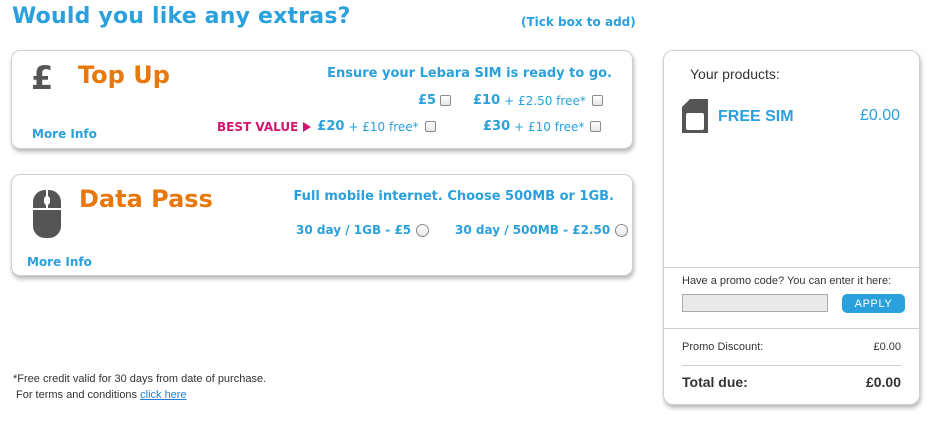 The height and width of the screenshot is (432, 935). I want to click on terms-footnote: For terms and conditions click here, so click(101, 395).